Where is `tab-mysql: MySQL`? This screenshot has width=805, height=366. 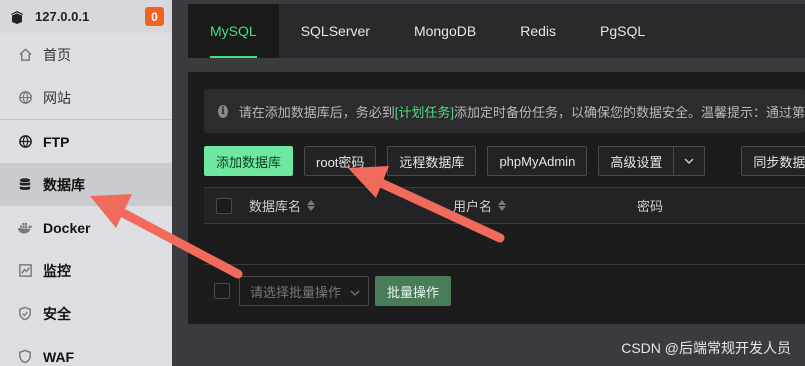
tab-mysql: MySQL is located at coordinates (233, 31).